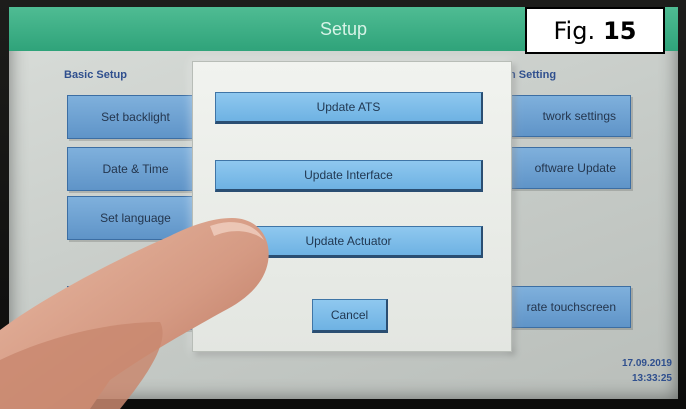  I want to click on calibrate-touchscreen-button: rate touchscreen, so click(561, 307).